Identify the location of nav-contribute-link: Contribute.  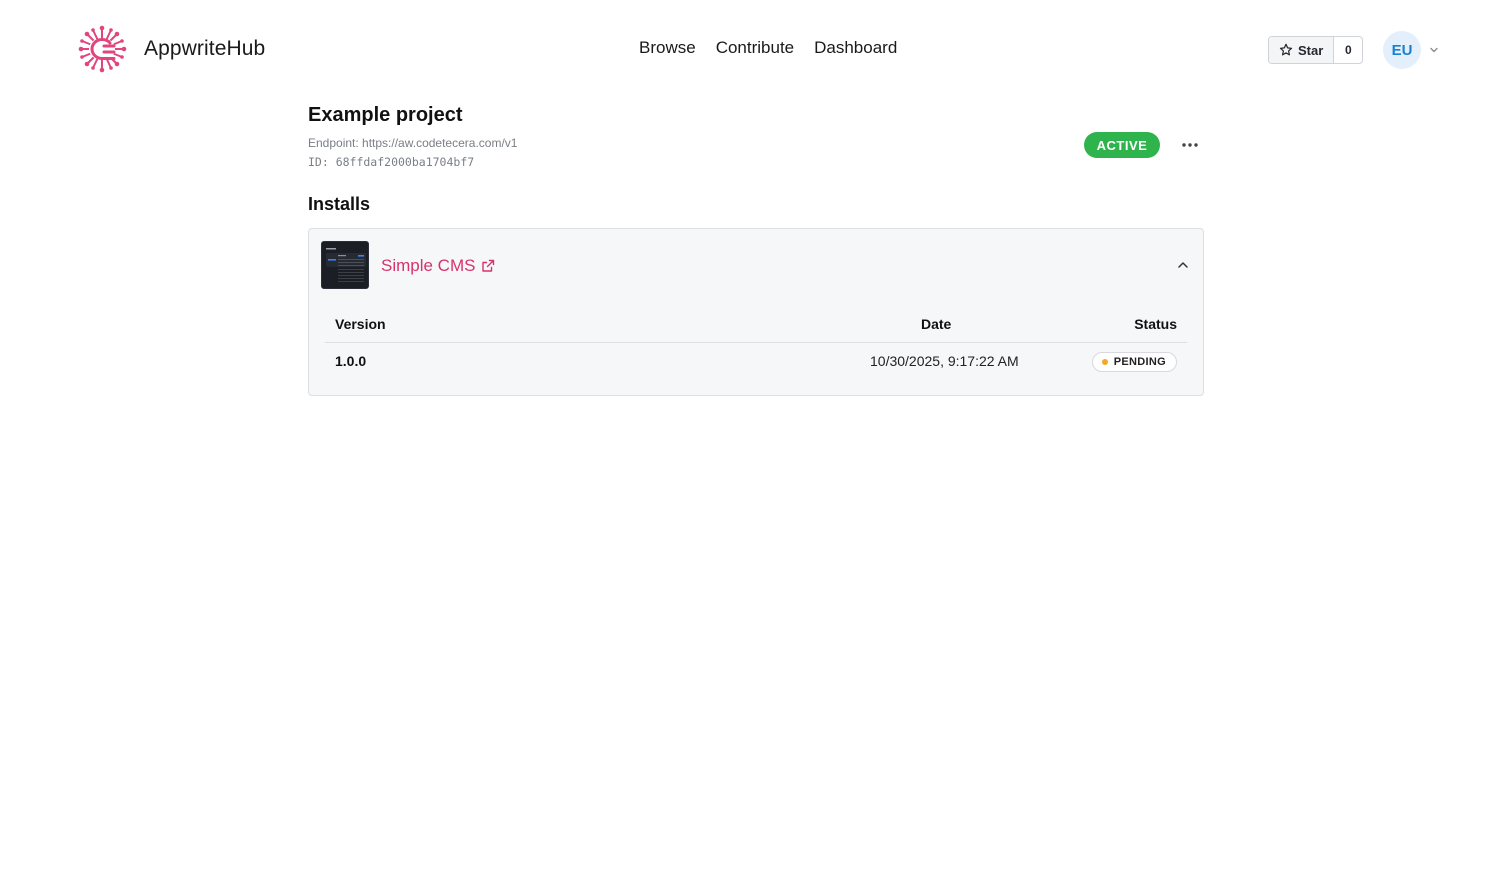
(755, 48).